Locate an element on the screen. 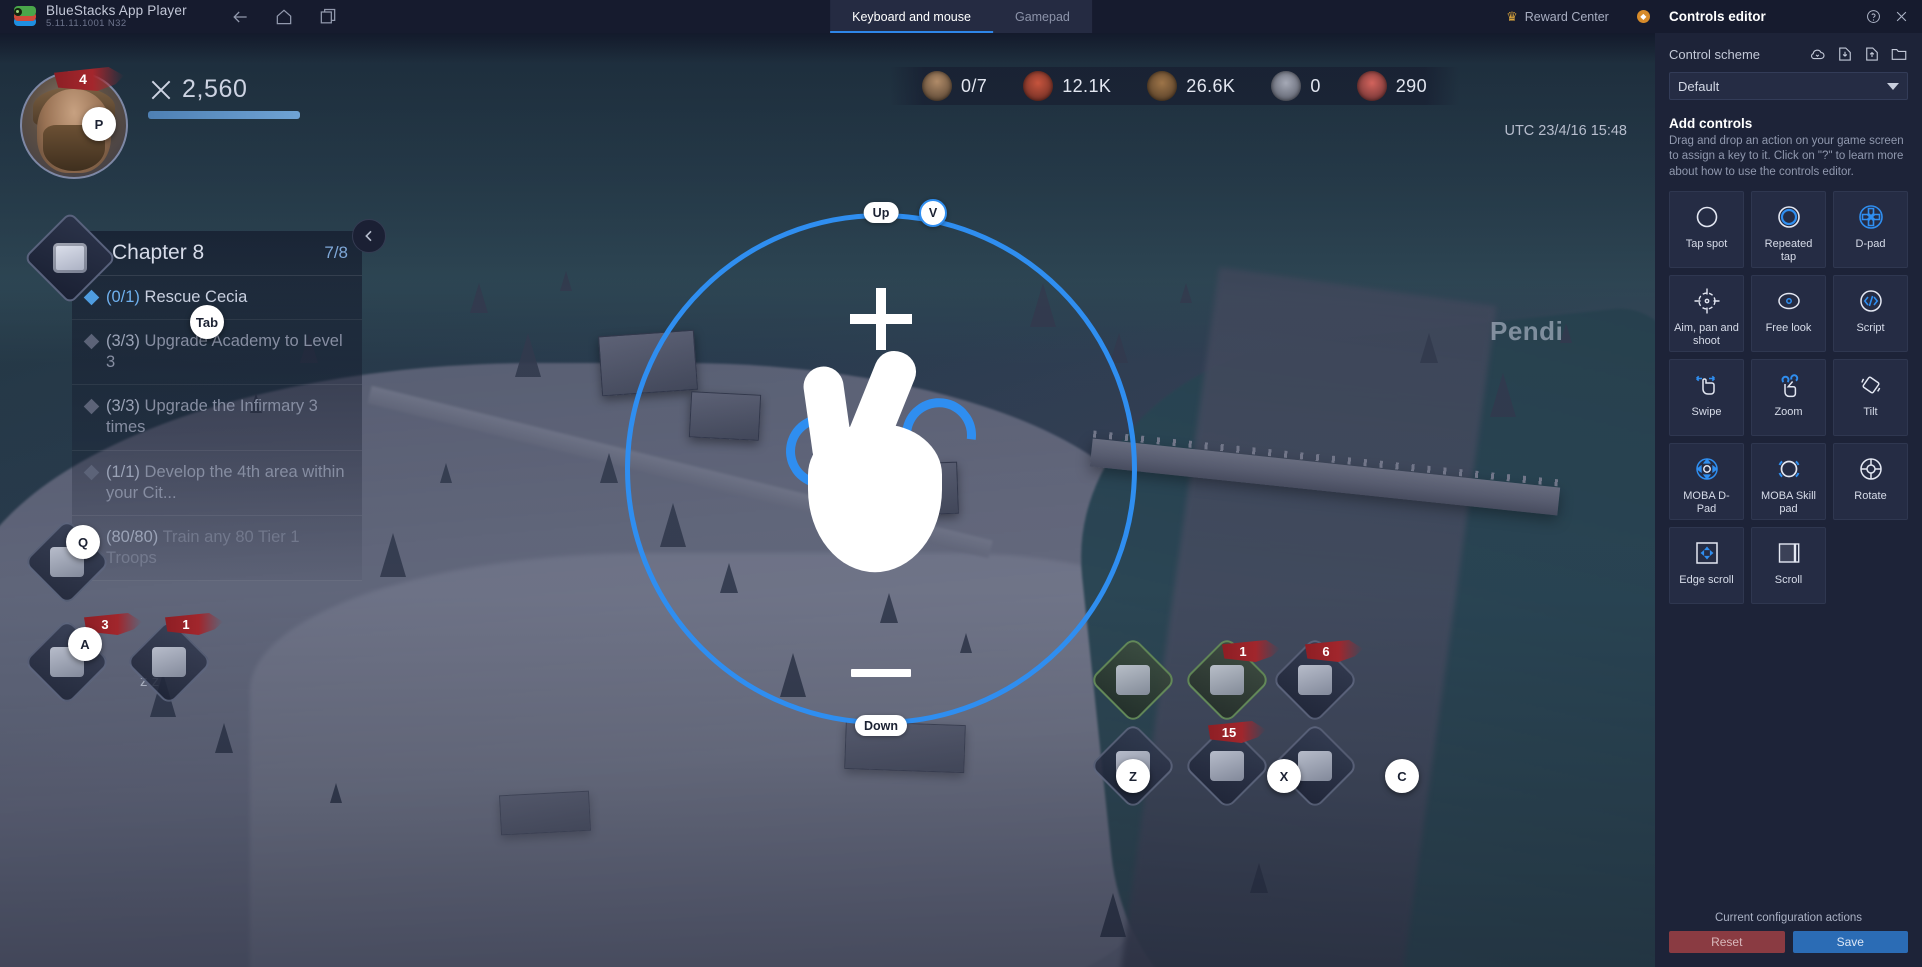 This screenshot has height=967, width=1922. quest-chapter-title: Chapter 8 is located at coordinates (158, 252).